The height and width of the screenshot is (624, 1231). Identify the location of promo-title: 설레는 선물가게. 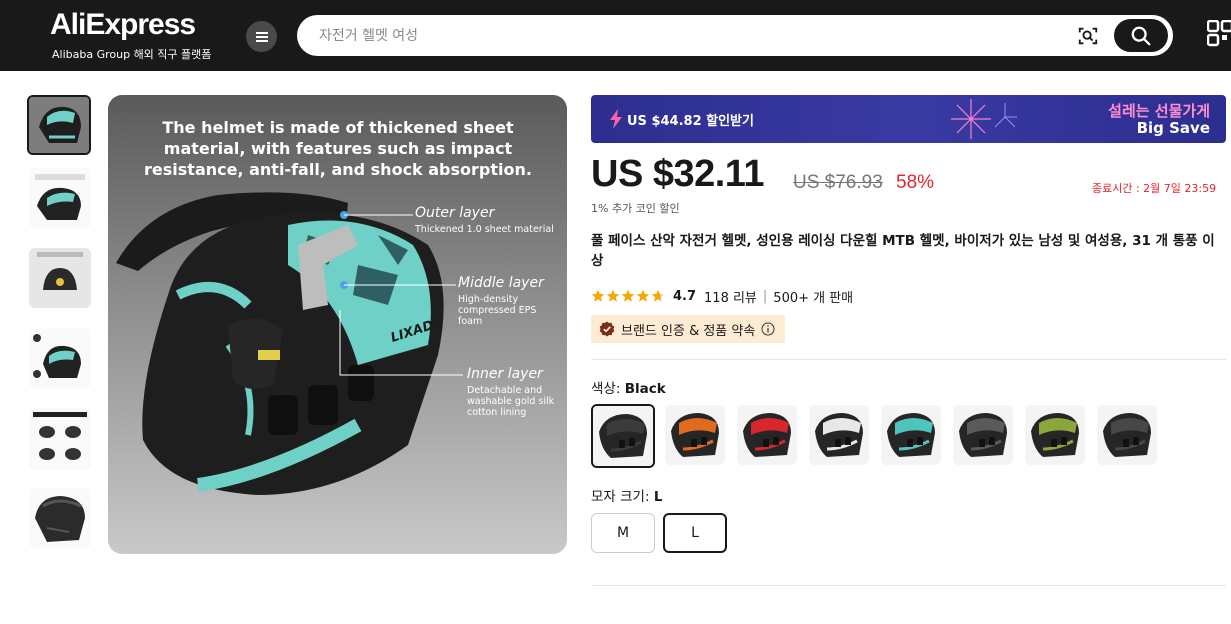
(1159, 111).